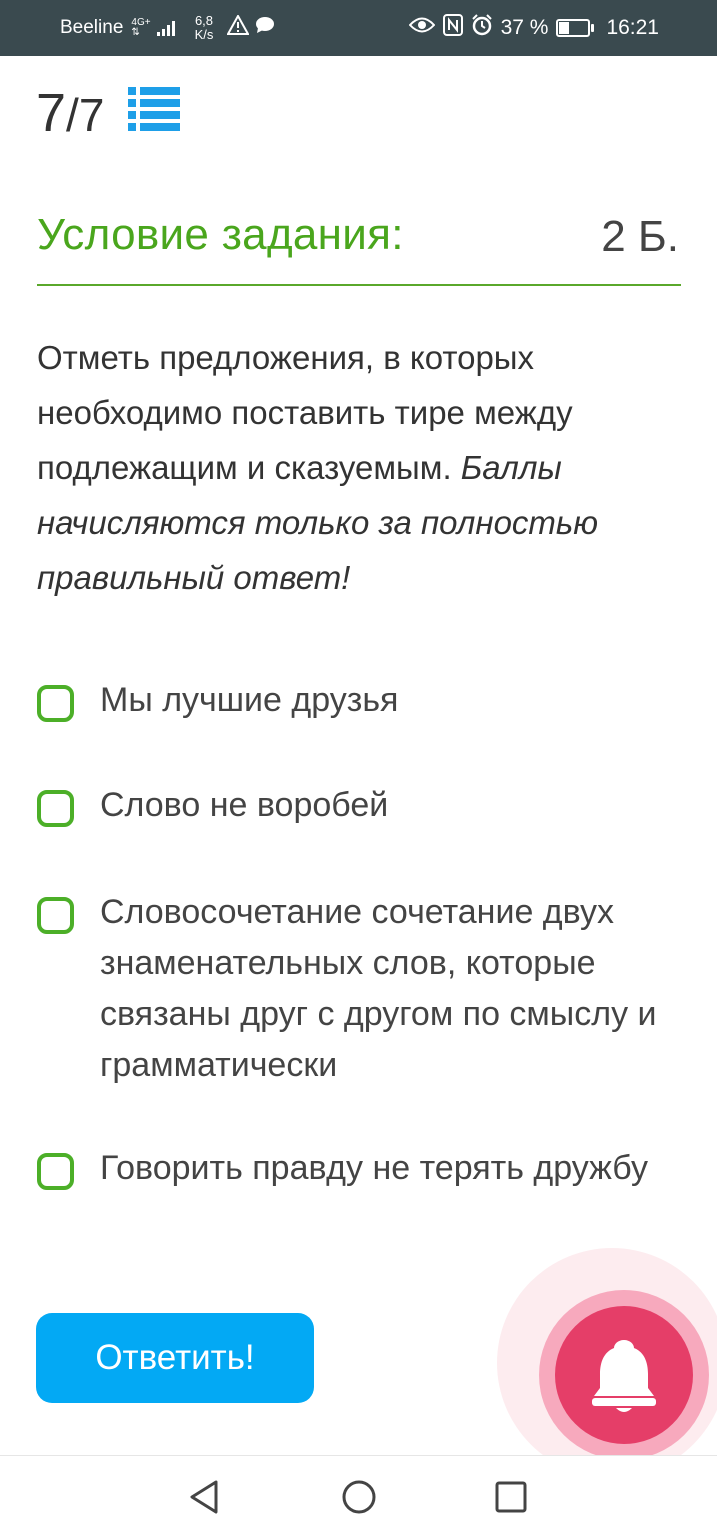 Image resolution: width=717 pixels, height=1537 pixels. What do you see at coordinates (359, 285) in the screenshot?
I see `title-divider` at bounding box center [359, 285].